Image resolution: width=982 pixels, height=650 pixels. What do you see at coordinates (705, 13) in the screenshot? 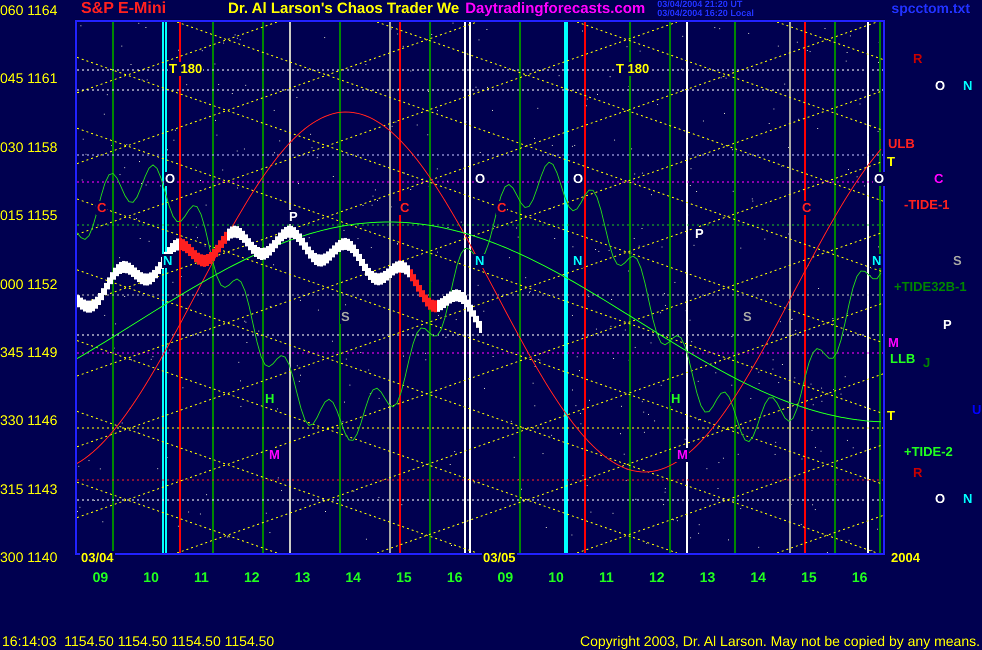
I see `timestamp: 03/04/2004 16:20 Local` at bounding box center [705, 13].